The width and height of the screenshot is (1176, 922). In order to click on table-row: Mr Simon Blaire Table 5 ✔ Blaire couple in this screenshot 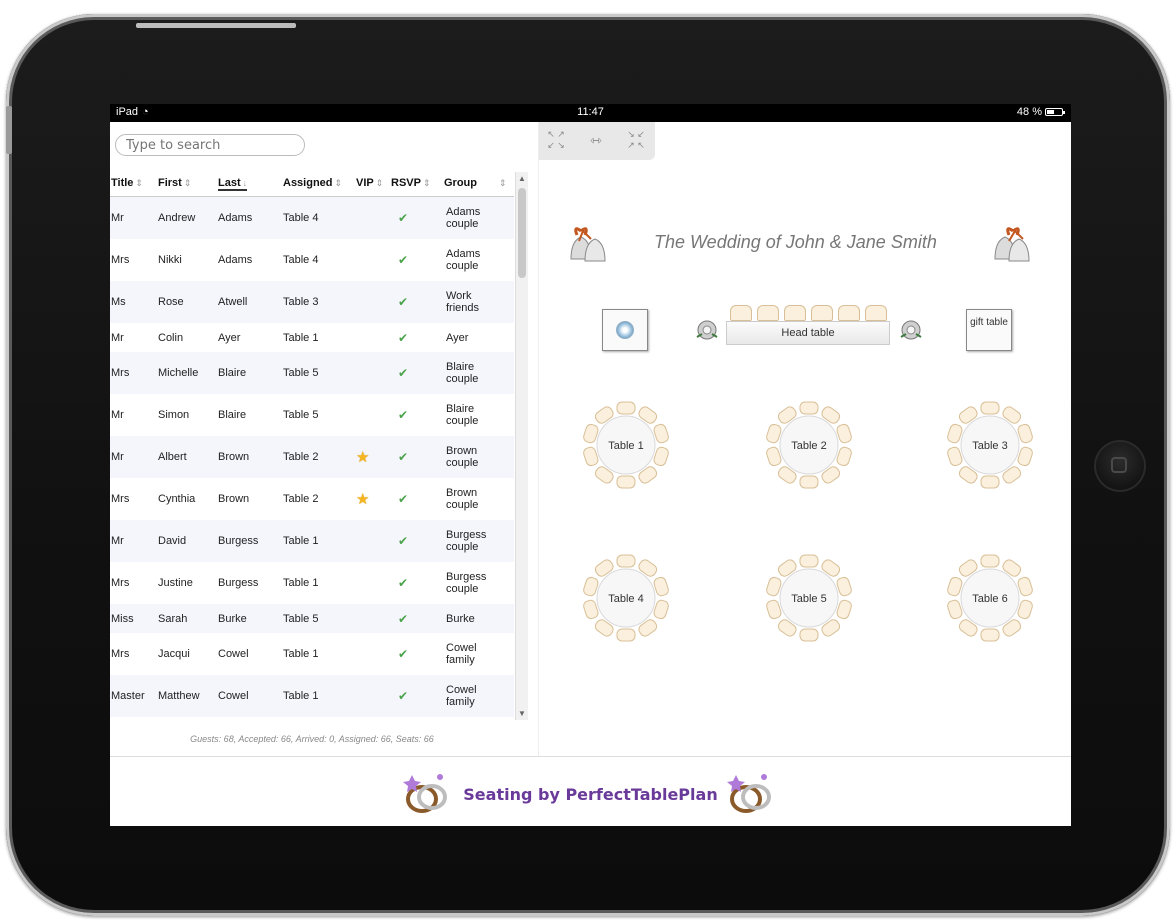, I will do `click(312, 415)`.